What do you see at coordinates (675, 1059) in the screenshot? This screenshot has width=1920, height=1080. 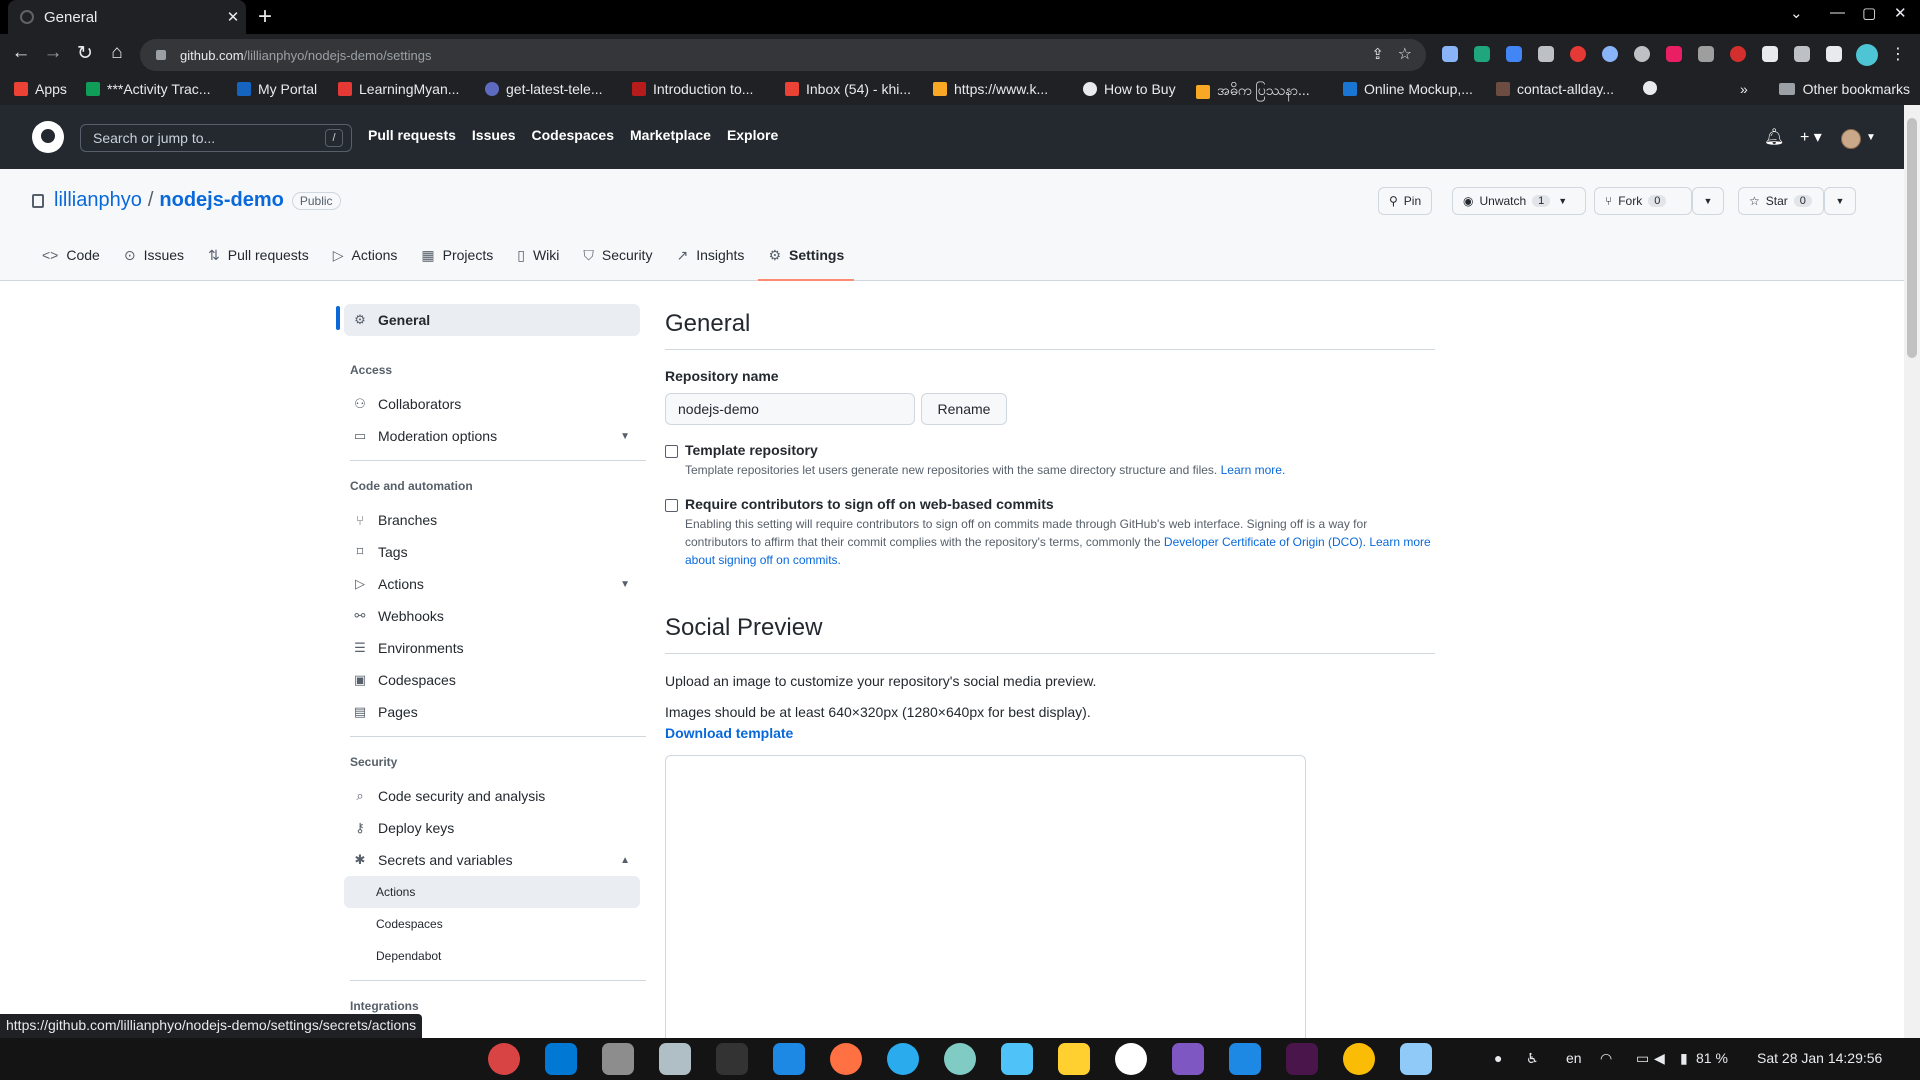 I see `docs-reader-icon` at bounding box center [675, 1059].